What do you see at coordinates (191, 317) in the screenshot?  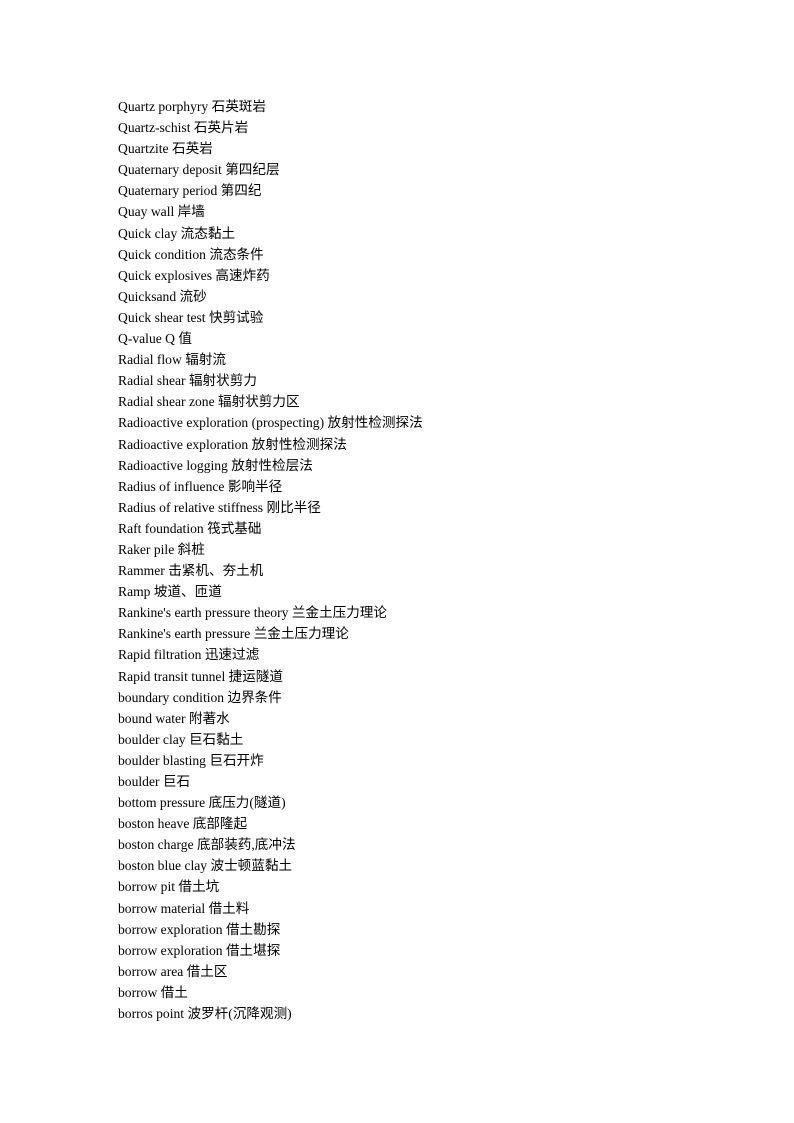 I see `glossary-entry: Quick shear test 快剪试验` at bounding box center [191, 317].